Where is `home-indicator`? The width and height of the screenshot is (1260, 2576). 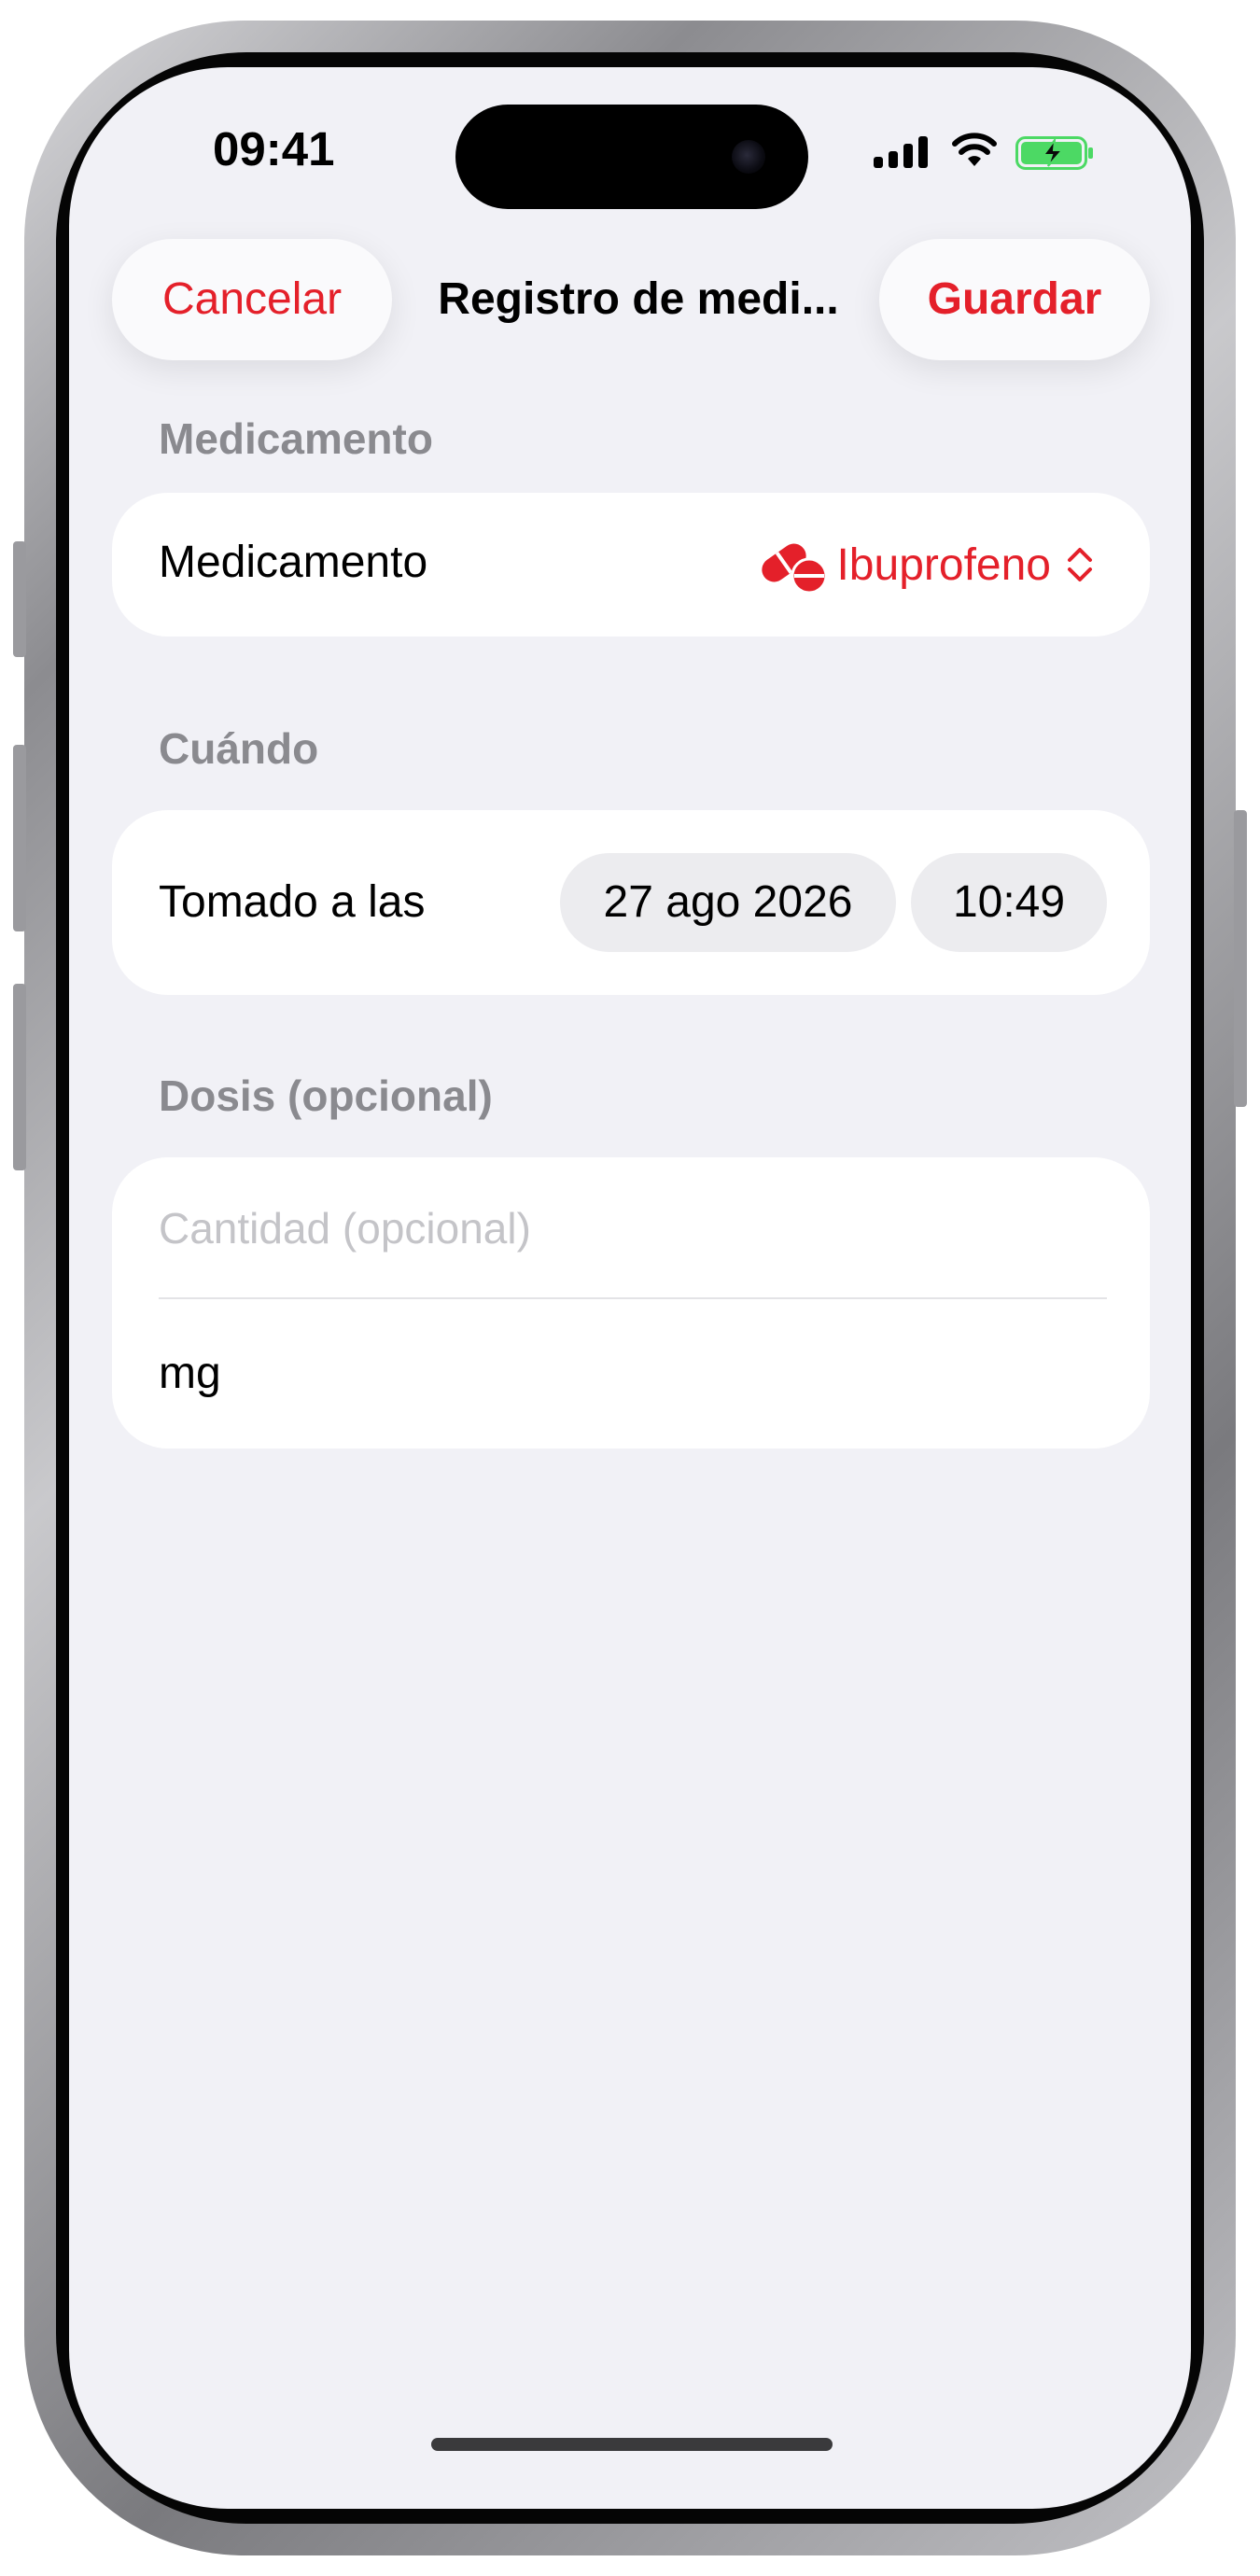
home-indicator is located at coordinates (632, 2444).